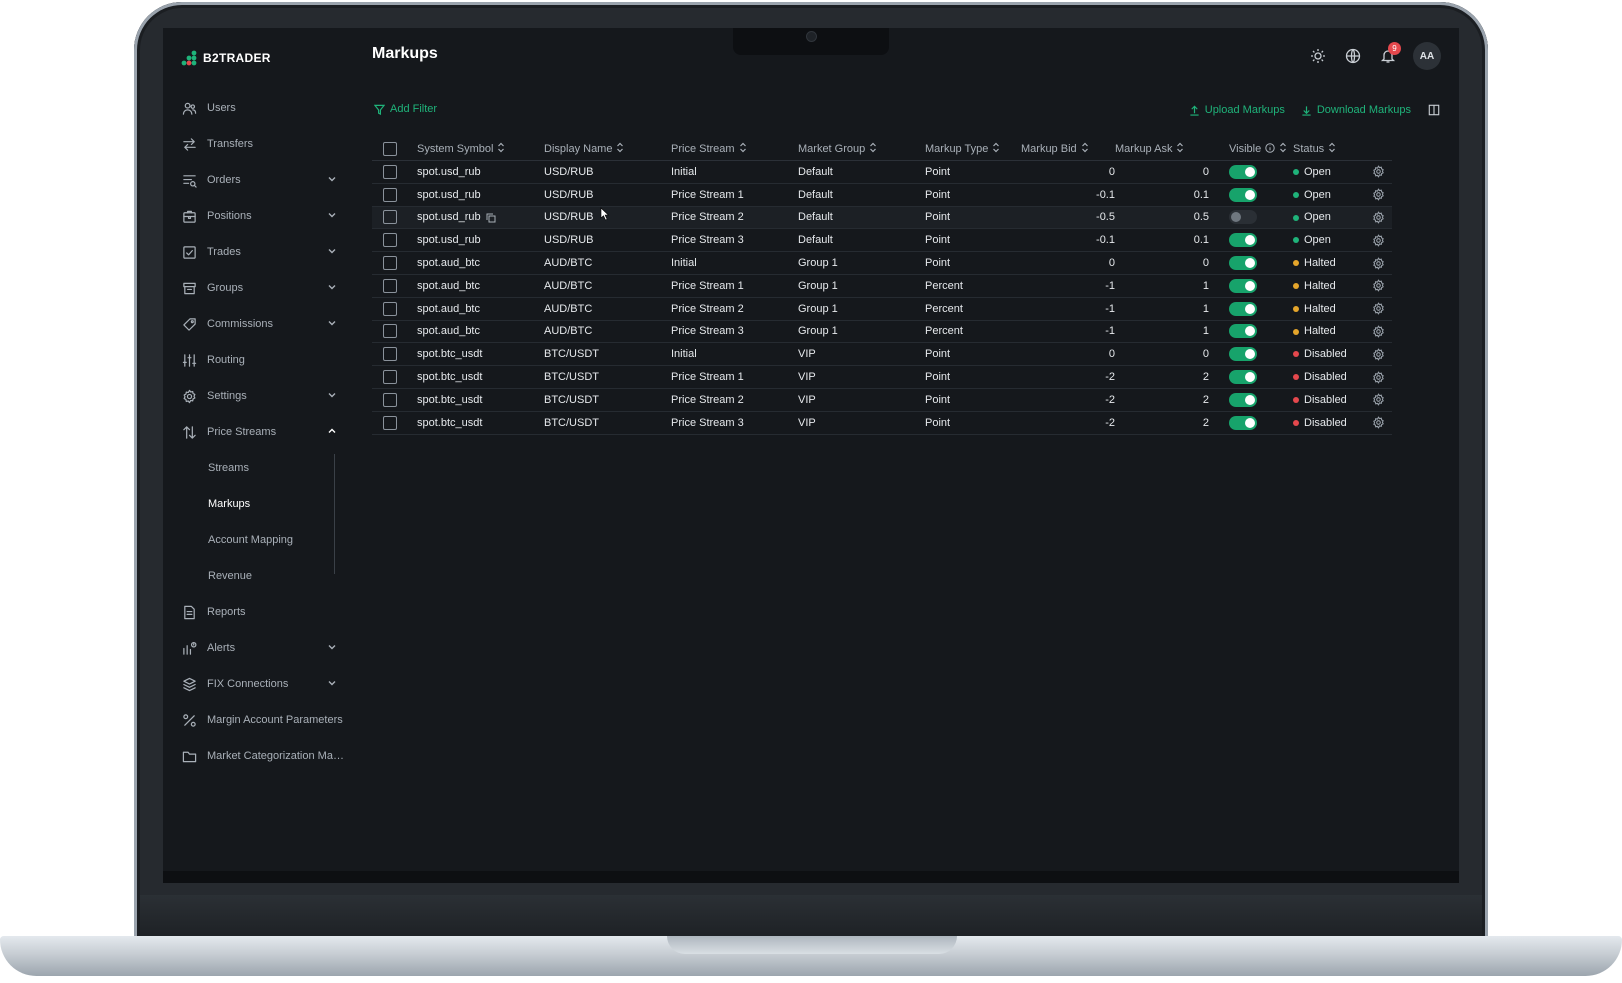 This screenshot has height=983, width=1622. Describe the element at coordinates (260, 720) in the screenshot. I see `sidebar-item-margin-account-parameters: Margin Account Parameters` at that location.